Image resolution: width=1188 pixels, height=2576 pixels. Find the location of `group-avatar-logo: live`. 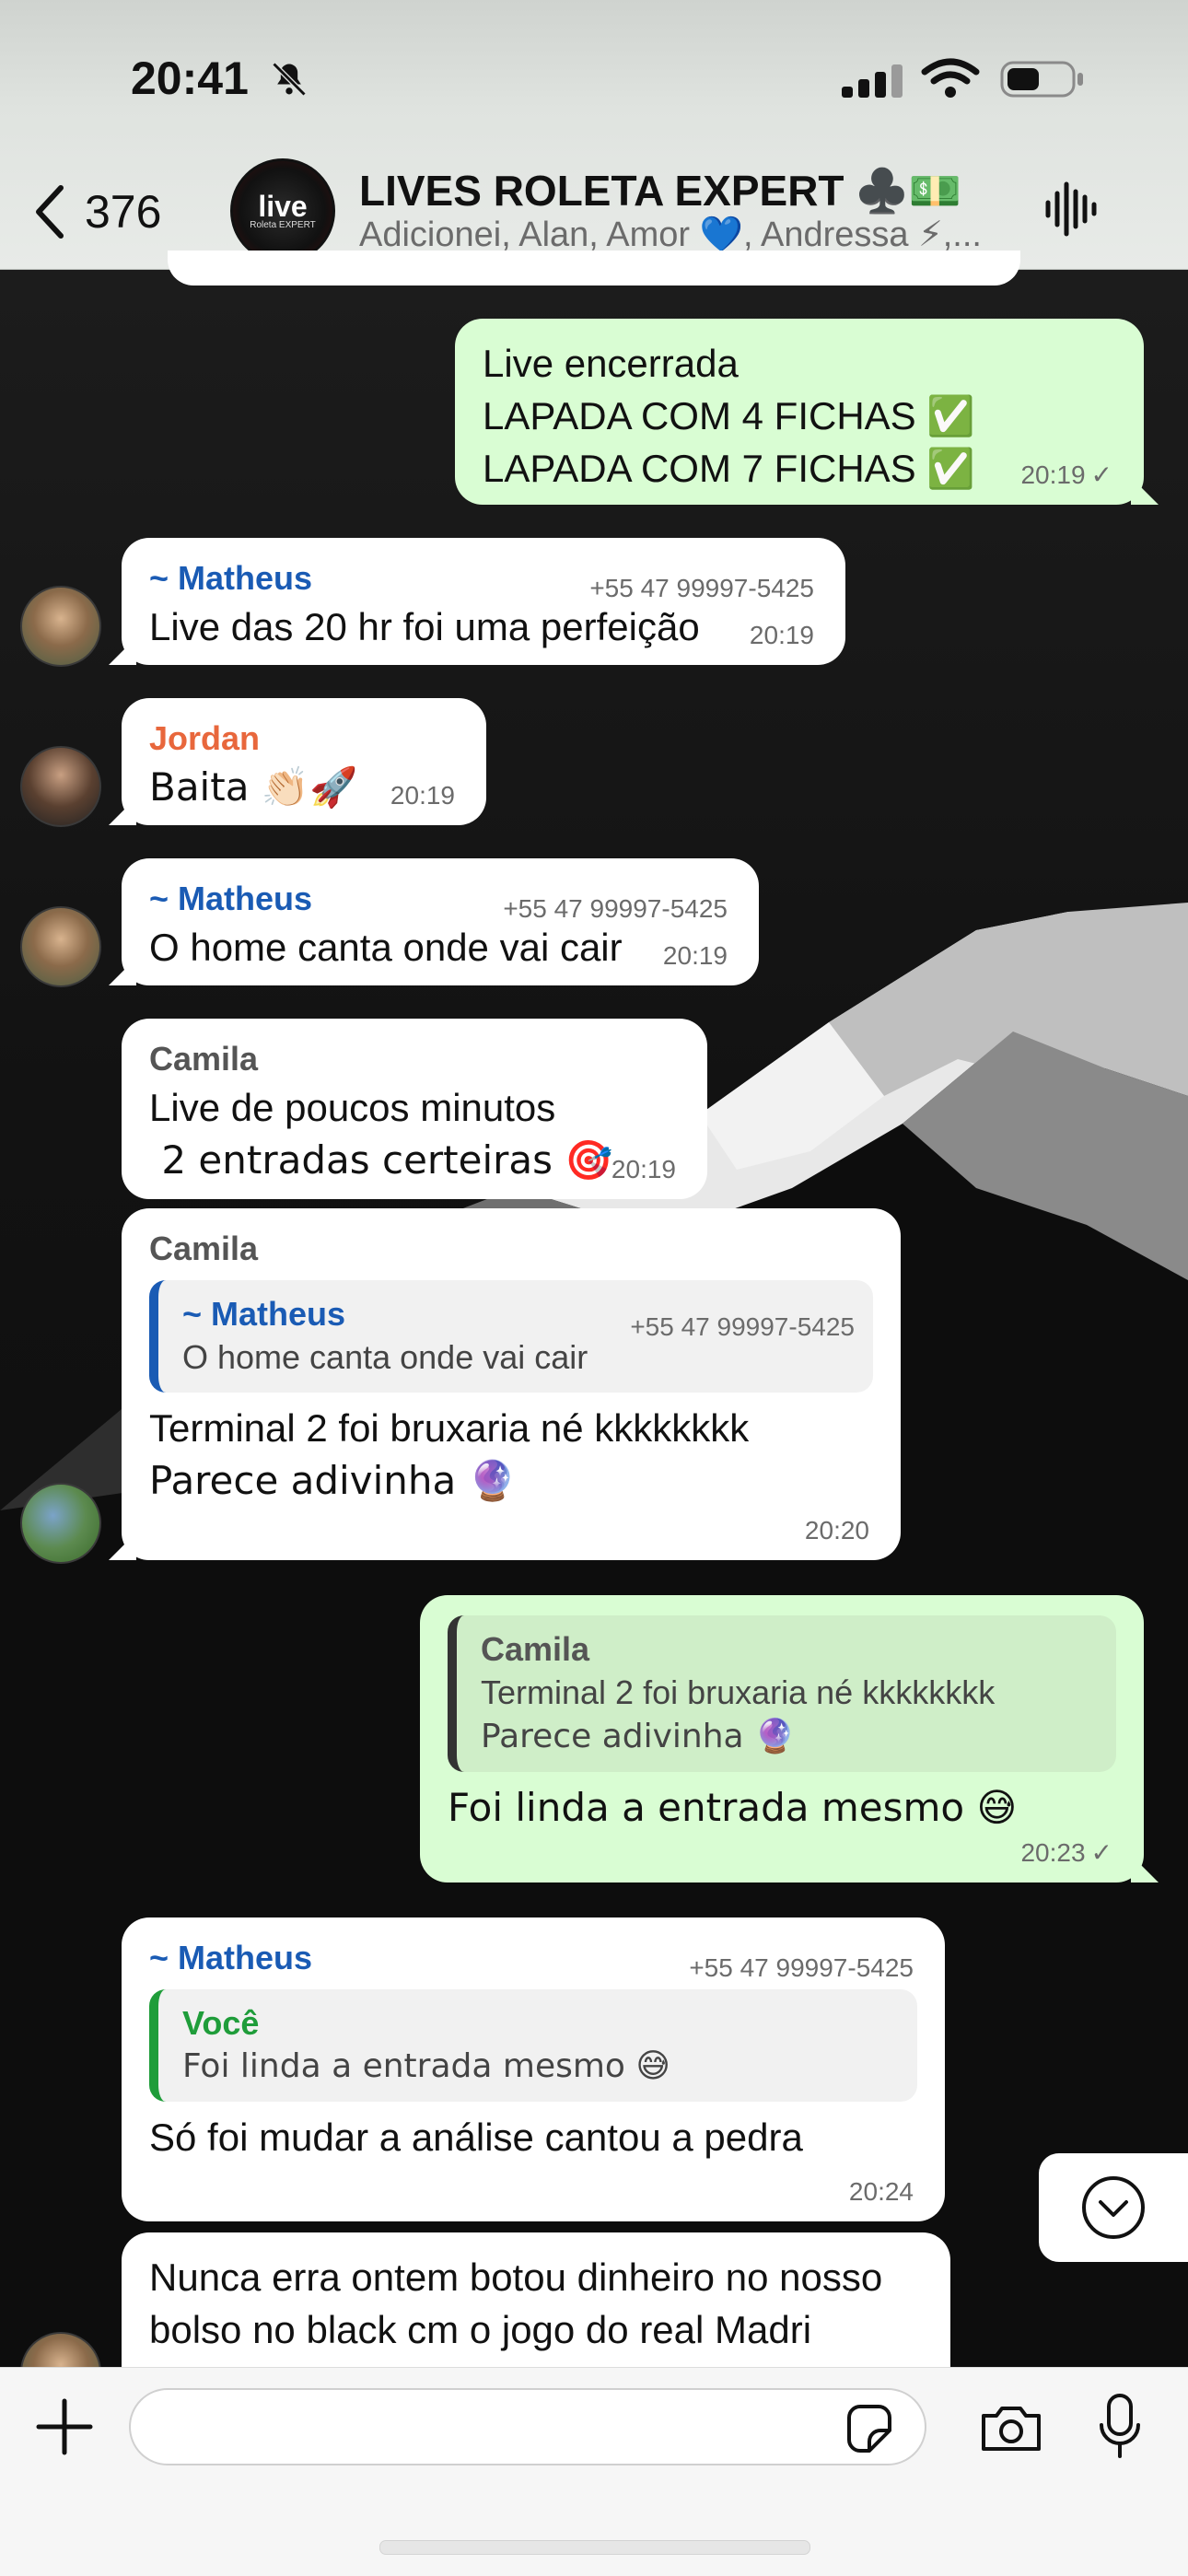

group-avatar-logo: live is located at coordinates (283, 206).